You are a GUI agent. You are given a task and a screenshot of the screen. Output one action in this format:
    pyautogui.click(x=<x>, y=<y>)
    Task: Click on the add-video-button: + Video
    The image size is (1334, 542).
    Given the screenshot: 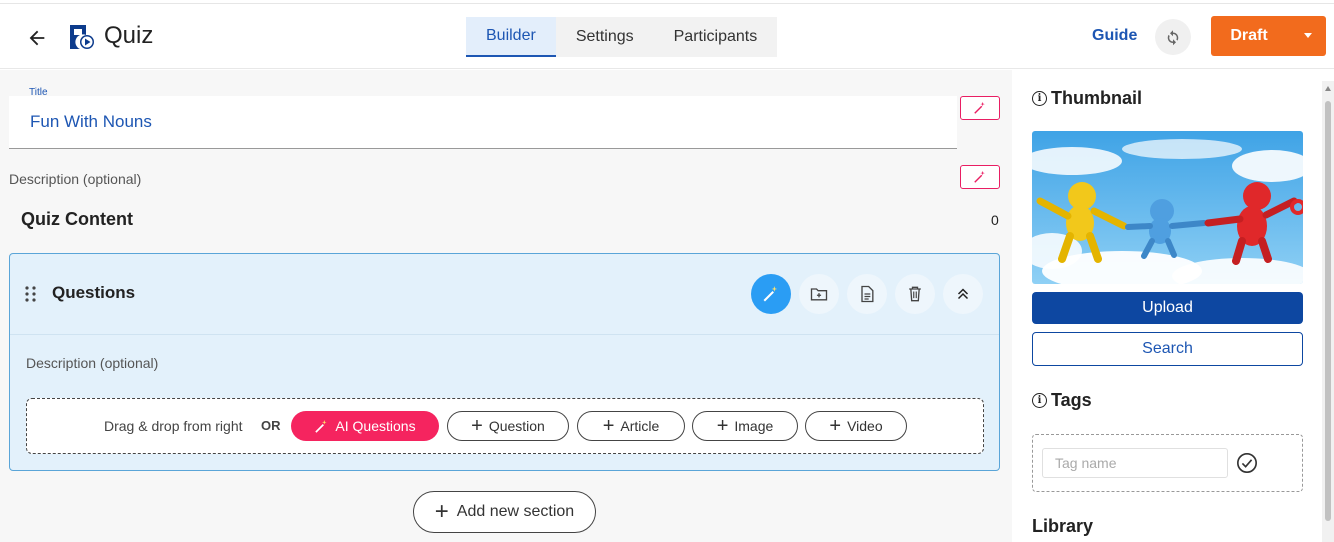 What is the action you would take?
    pyautogui.click(x=856, y=426)
    